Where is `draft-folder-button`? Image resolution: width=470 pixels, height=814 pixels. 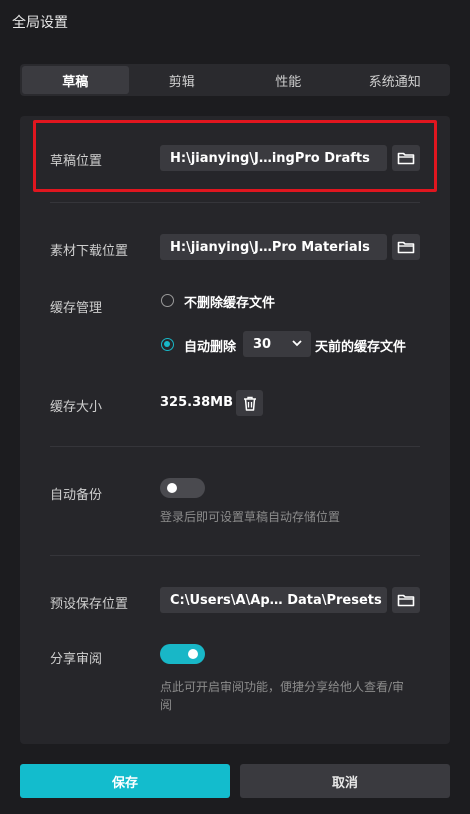
draft-folder-button is located at coordinates (406, 158).